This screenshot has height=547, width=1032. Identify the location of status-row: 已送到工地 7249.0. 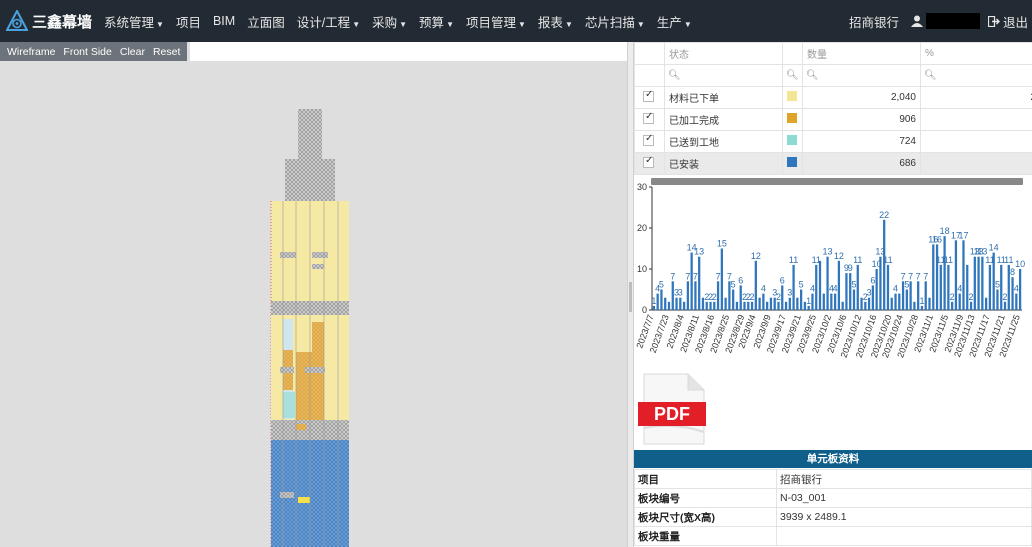
(833, 141).